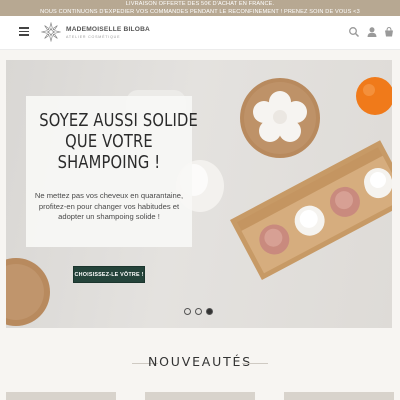 Image resolution: width=400 pixels, height=400 pixels. What do you see at coordinates (109, 274) in the screenshot?
I see `choose-yours-button: CHOISISSEZ-LE VÔTRE !` at bounding box center [109, 274].